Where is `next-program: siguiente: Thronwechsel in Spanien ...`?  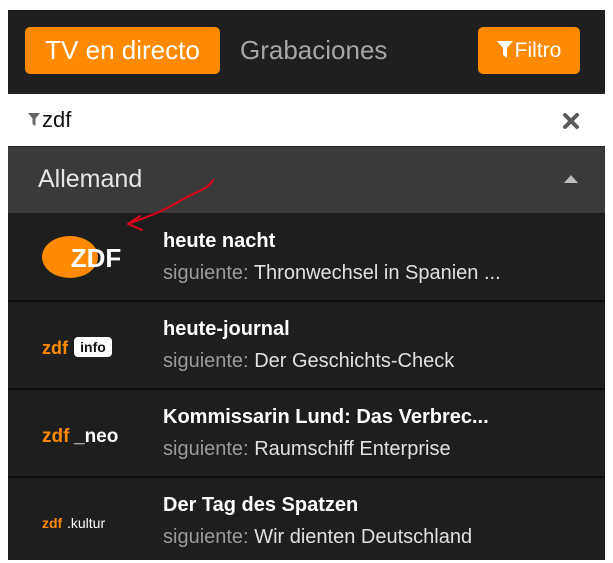
next-program: siguiente: Thronwechsel in Spanien ... is located at coordinates (332, 273).